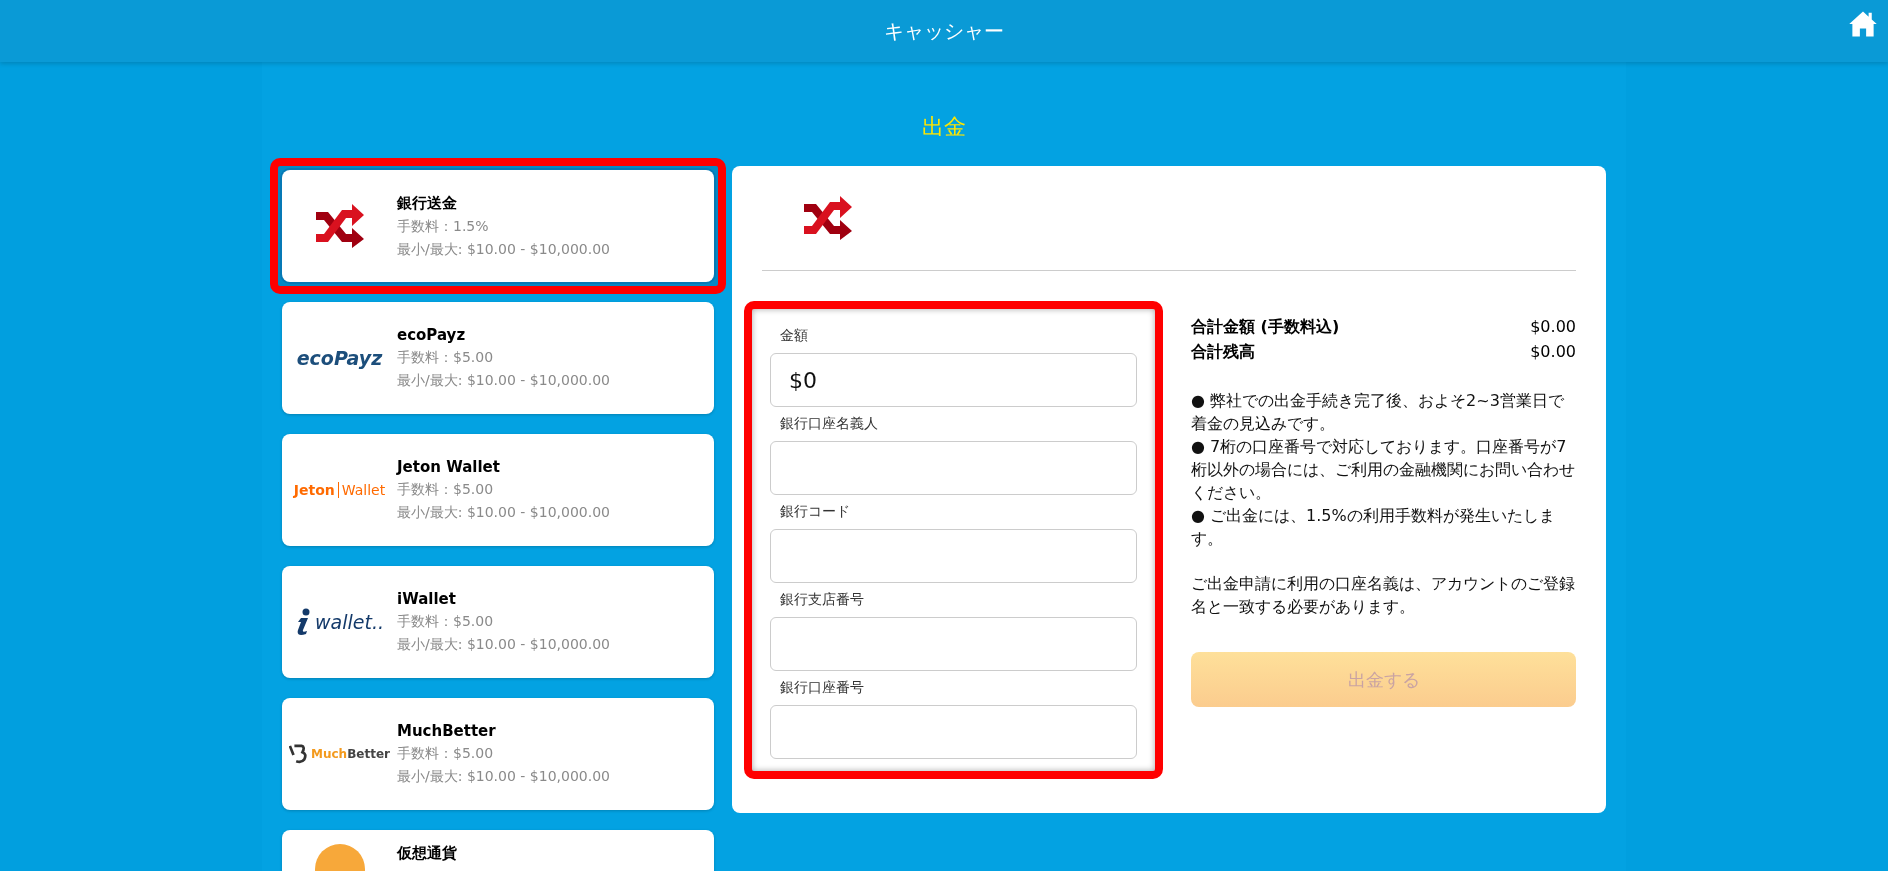 Image resolution: width=1888 pixels, height=871 pixels. I want to click on payment-method-card: MuchBetter MuchBetter 手数料：$5.00 最小/最大: $10.00 - $10,000.00, so click(498, 754).